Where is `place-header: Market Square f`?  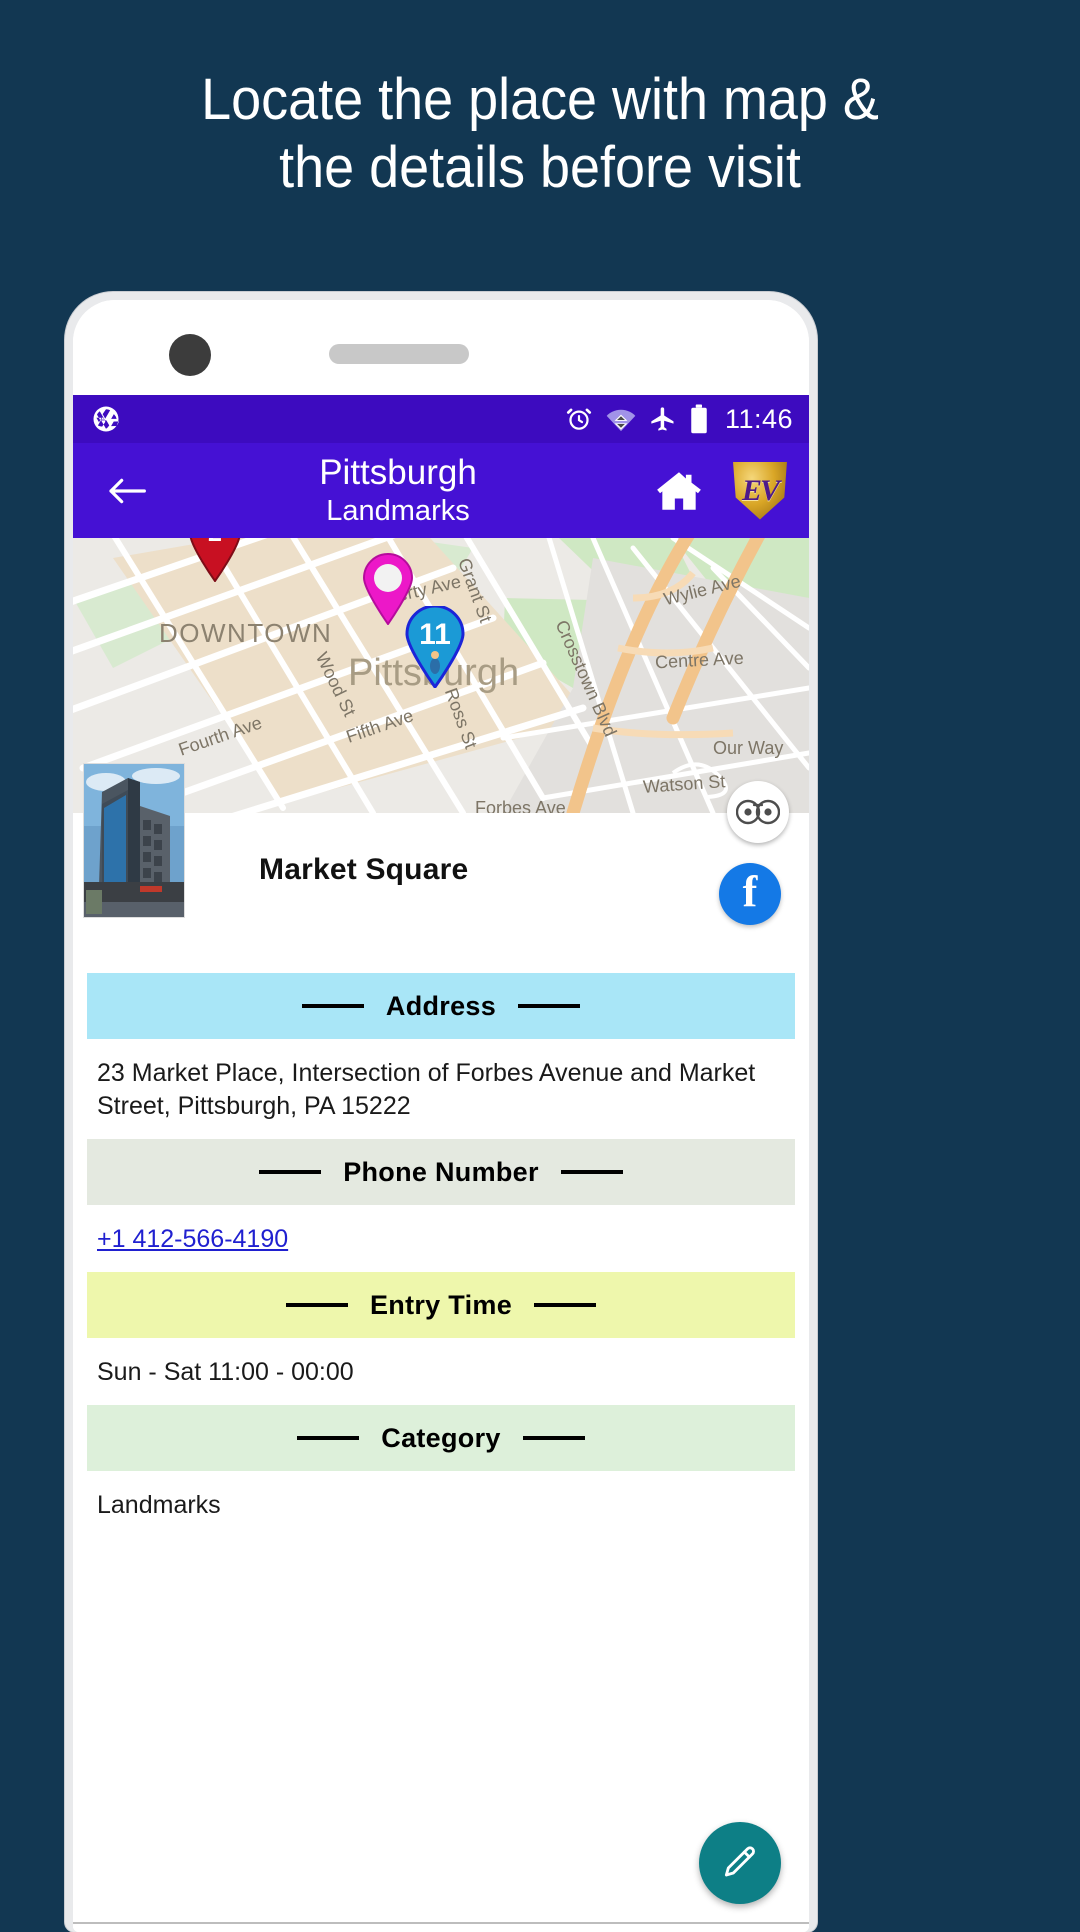 place-header: Market Square f is located at coordinates (441, 868).